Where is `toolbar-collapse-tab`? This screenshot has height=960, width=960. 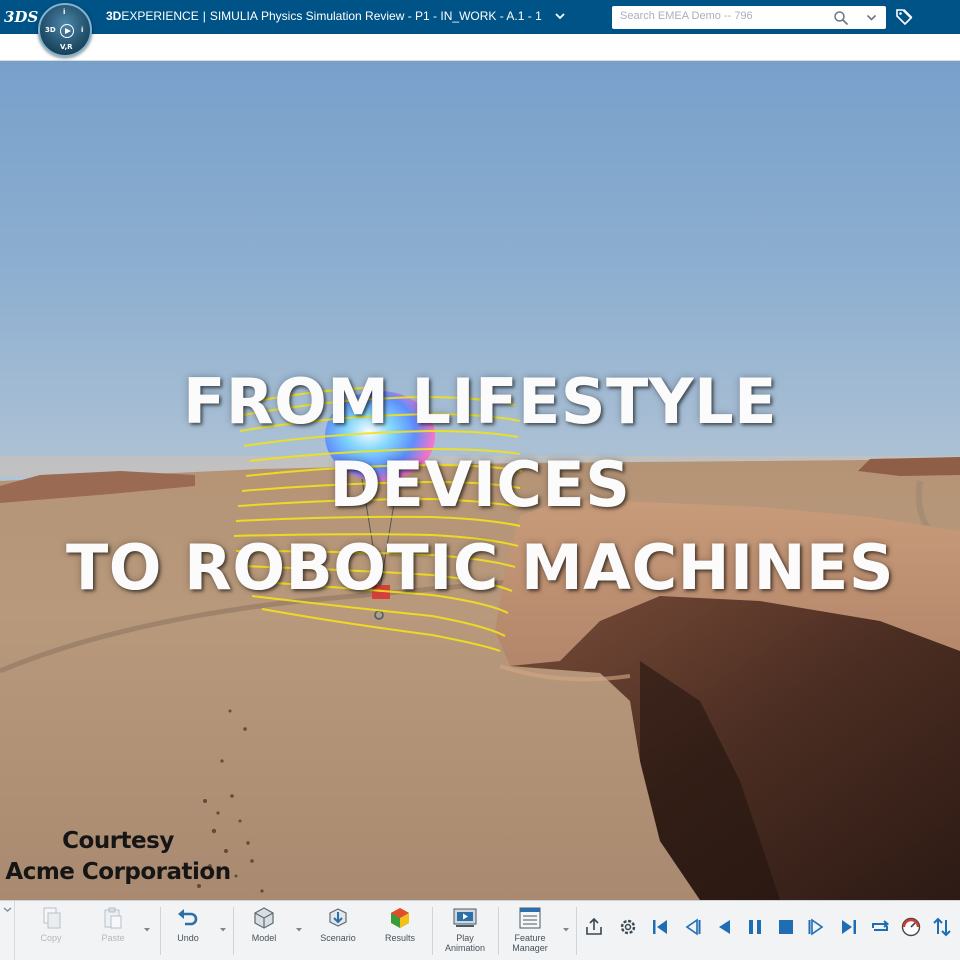
toolbar-collapse-tab is located at coordinates (7, 930).